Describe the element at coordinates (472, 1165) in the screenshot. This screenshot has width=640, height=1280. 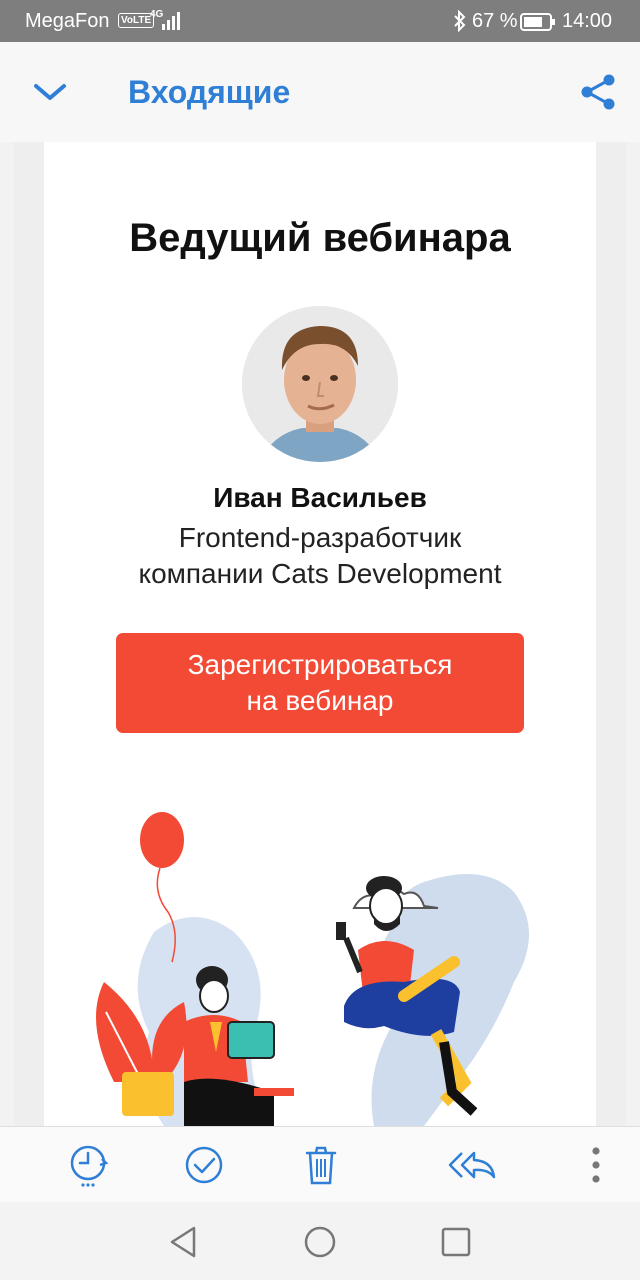
I see `reply-all-icon` at that location.